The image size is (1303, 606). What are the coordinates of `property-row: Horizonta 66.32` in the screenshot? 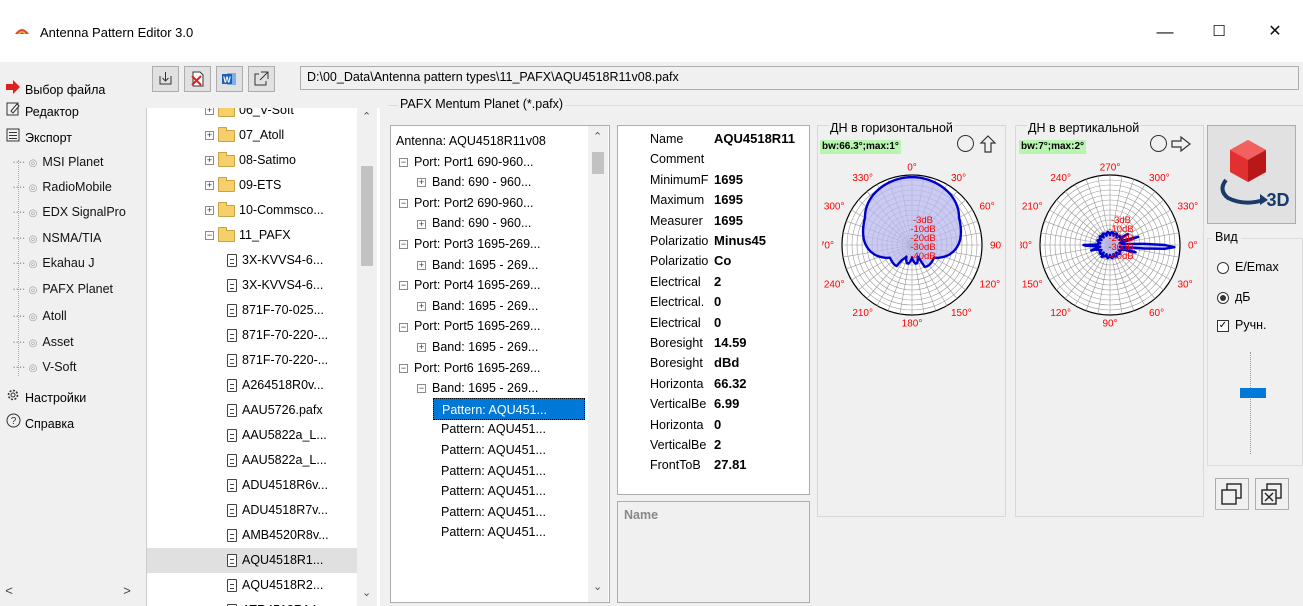 It's located at (713, 384).